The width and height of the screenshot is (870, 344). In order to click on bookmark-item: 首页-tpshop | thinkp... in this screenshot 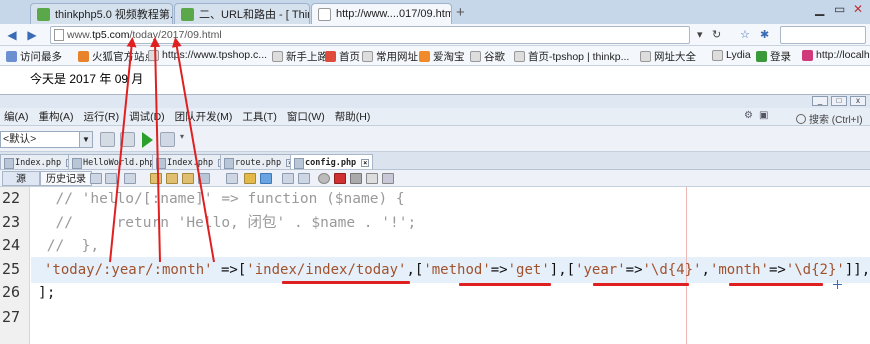, I will do `click(571, 56)`.